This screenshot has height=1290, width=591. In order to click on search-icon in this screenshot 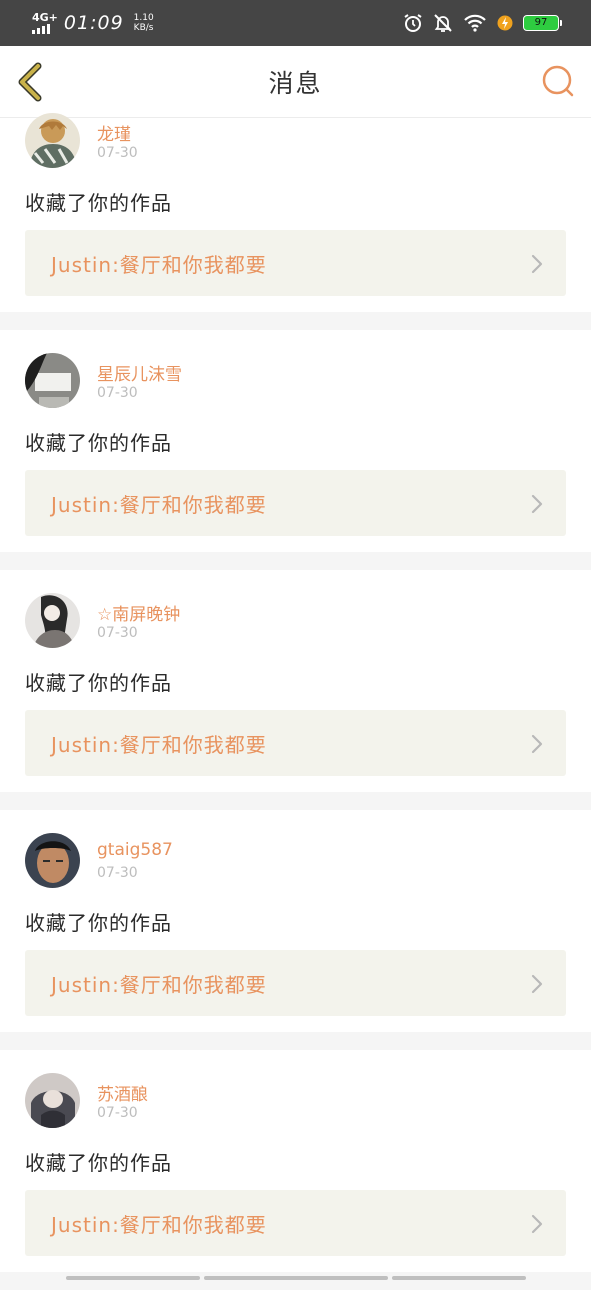, I will do `click(558, 81)`.